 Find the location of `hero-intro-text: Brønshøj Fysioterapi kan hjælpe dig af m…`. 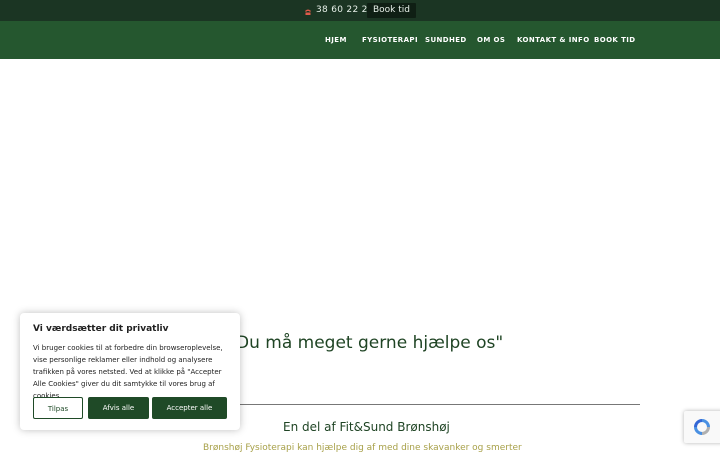

hero-intro-text: Brønshøj Fysioterapi kan hjælpe dig af m… is located at coordinates (362, 448).